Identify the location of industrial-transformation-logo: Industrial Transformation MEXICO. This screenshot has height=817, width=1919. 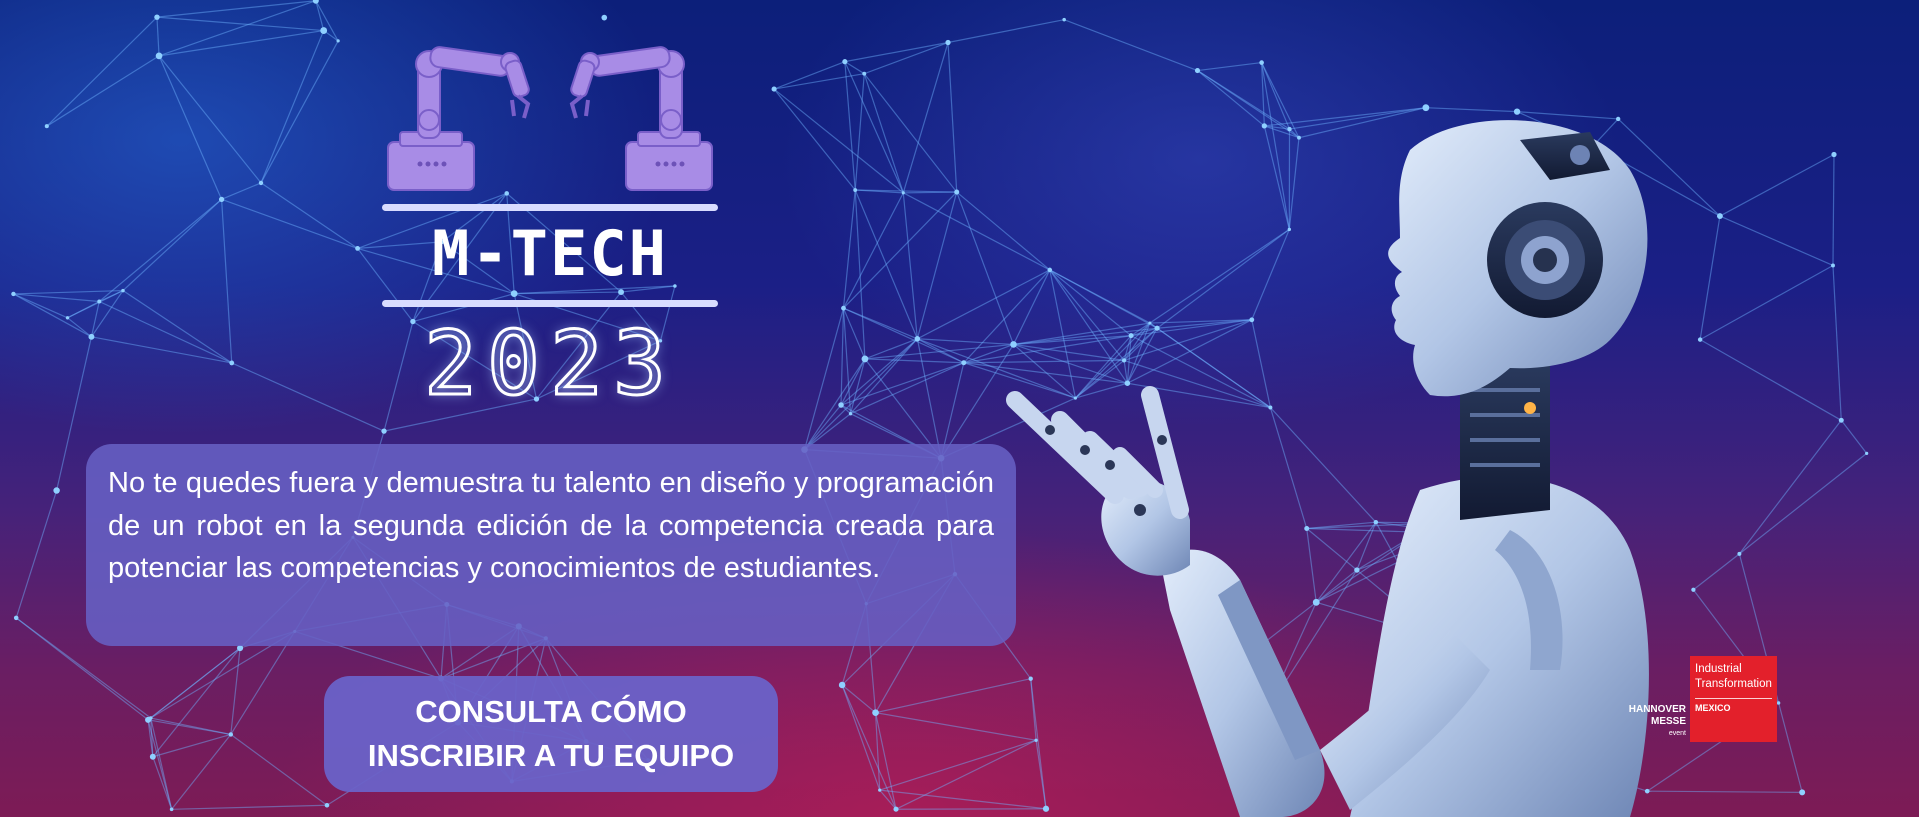
(1733, 699).